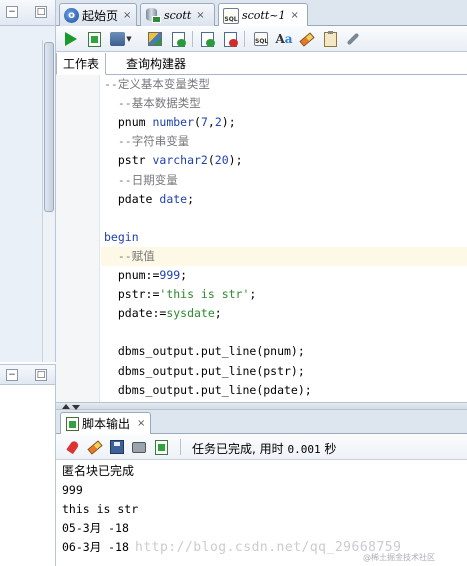 The width and height of the screenshot is (467, 566). I want to click on status-text: 任务已完成, 用时, so click(238, 449).